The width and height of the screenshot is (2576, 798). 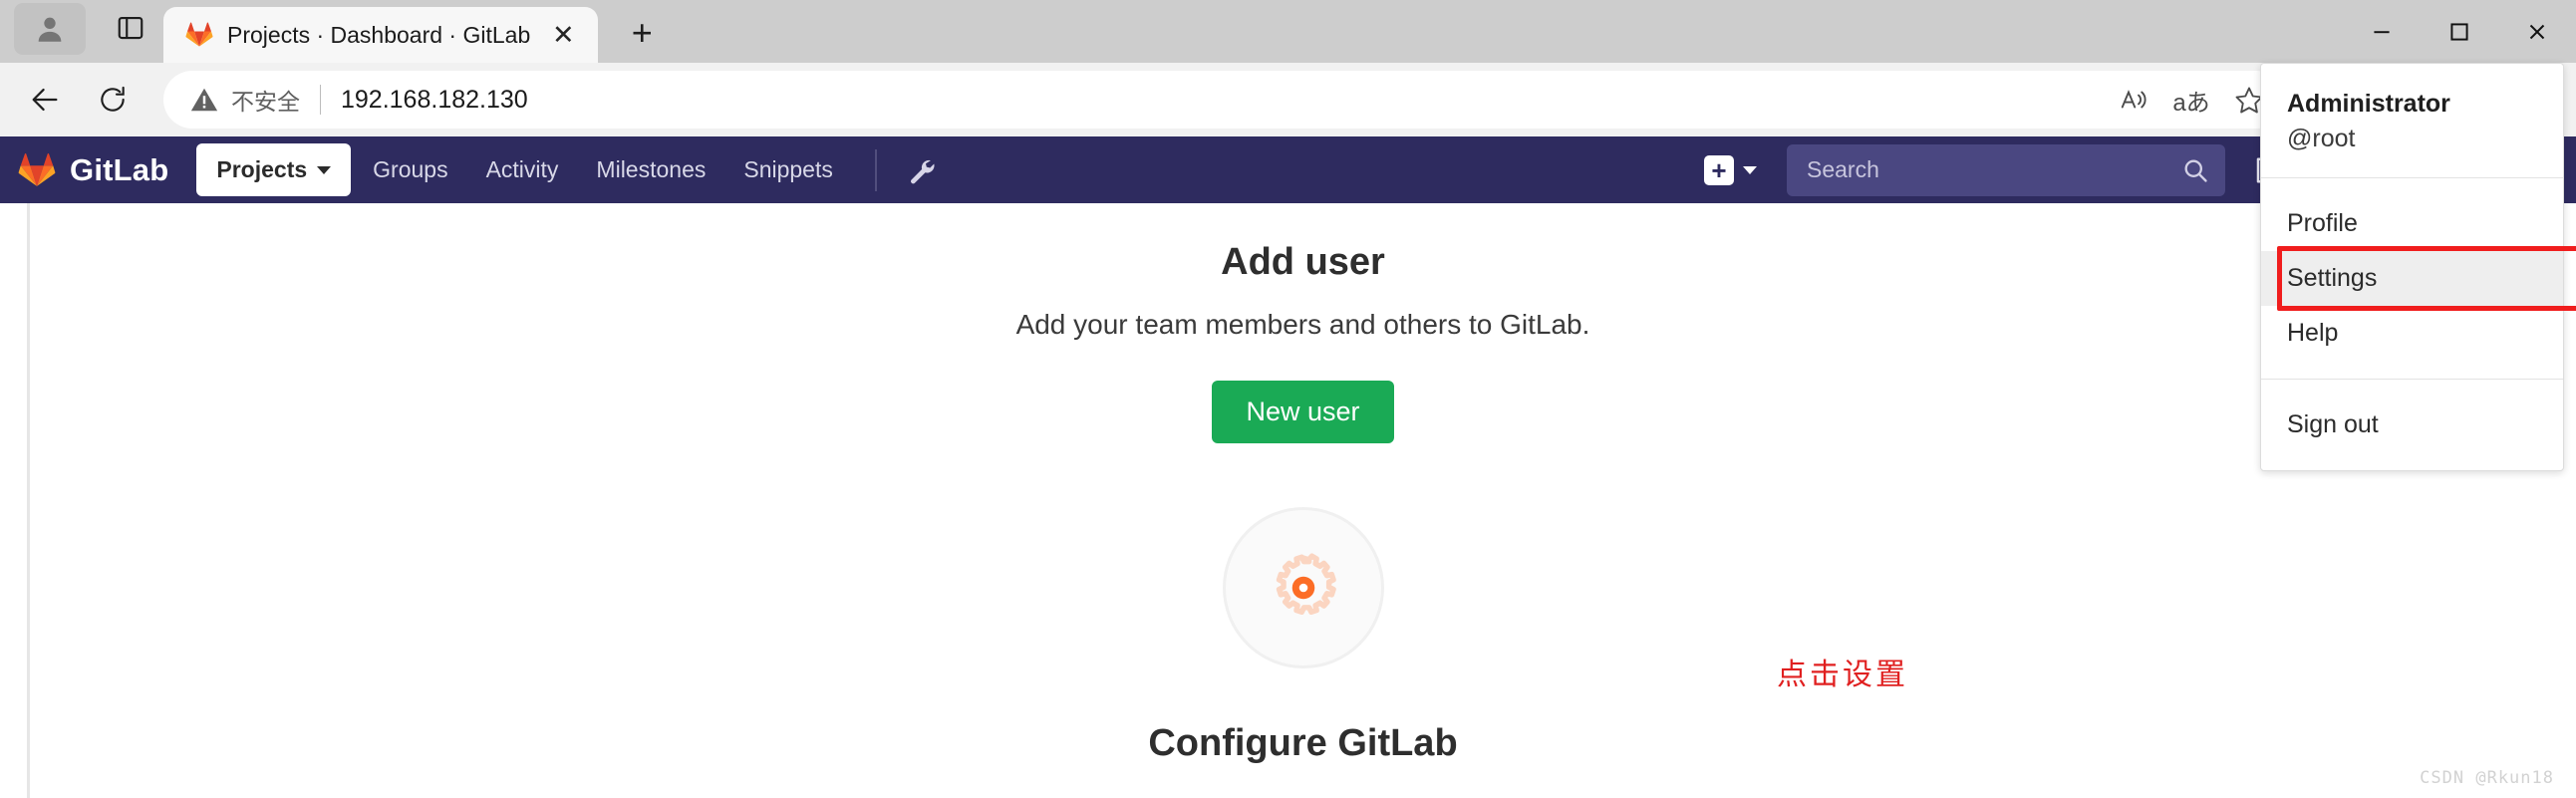 I want to click on arrow-left-icon, so click(x=45, y=100).